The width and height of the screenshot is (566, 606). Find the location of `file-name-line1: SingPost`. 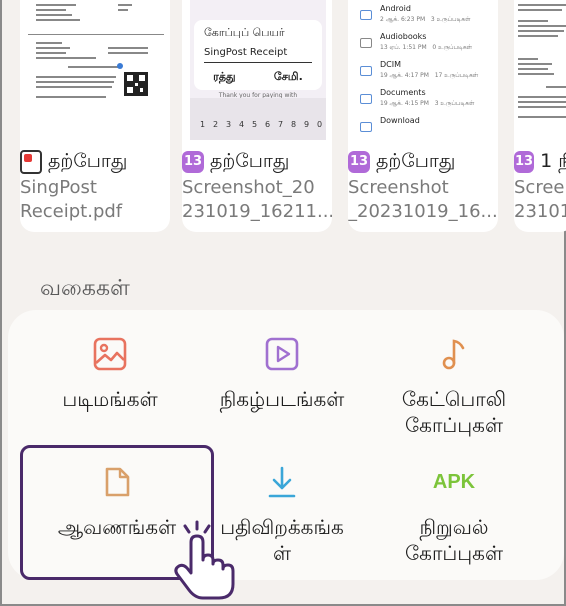

file-name-line1: SingPost is located at coordinates (58, 187).